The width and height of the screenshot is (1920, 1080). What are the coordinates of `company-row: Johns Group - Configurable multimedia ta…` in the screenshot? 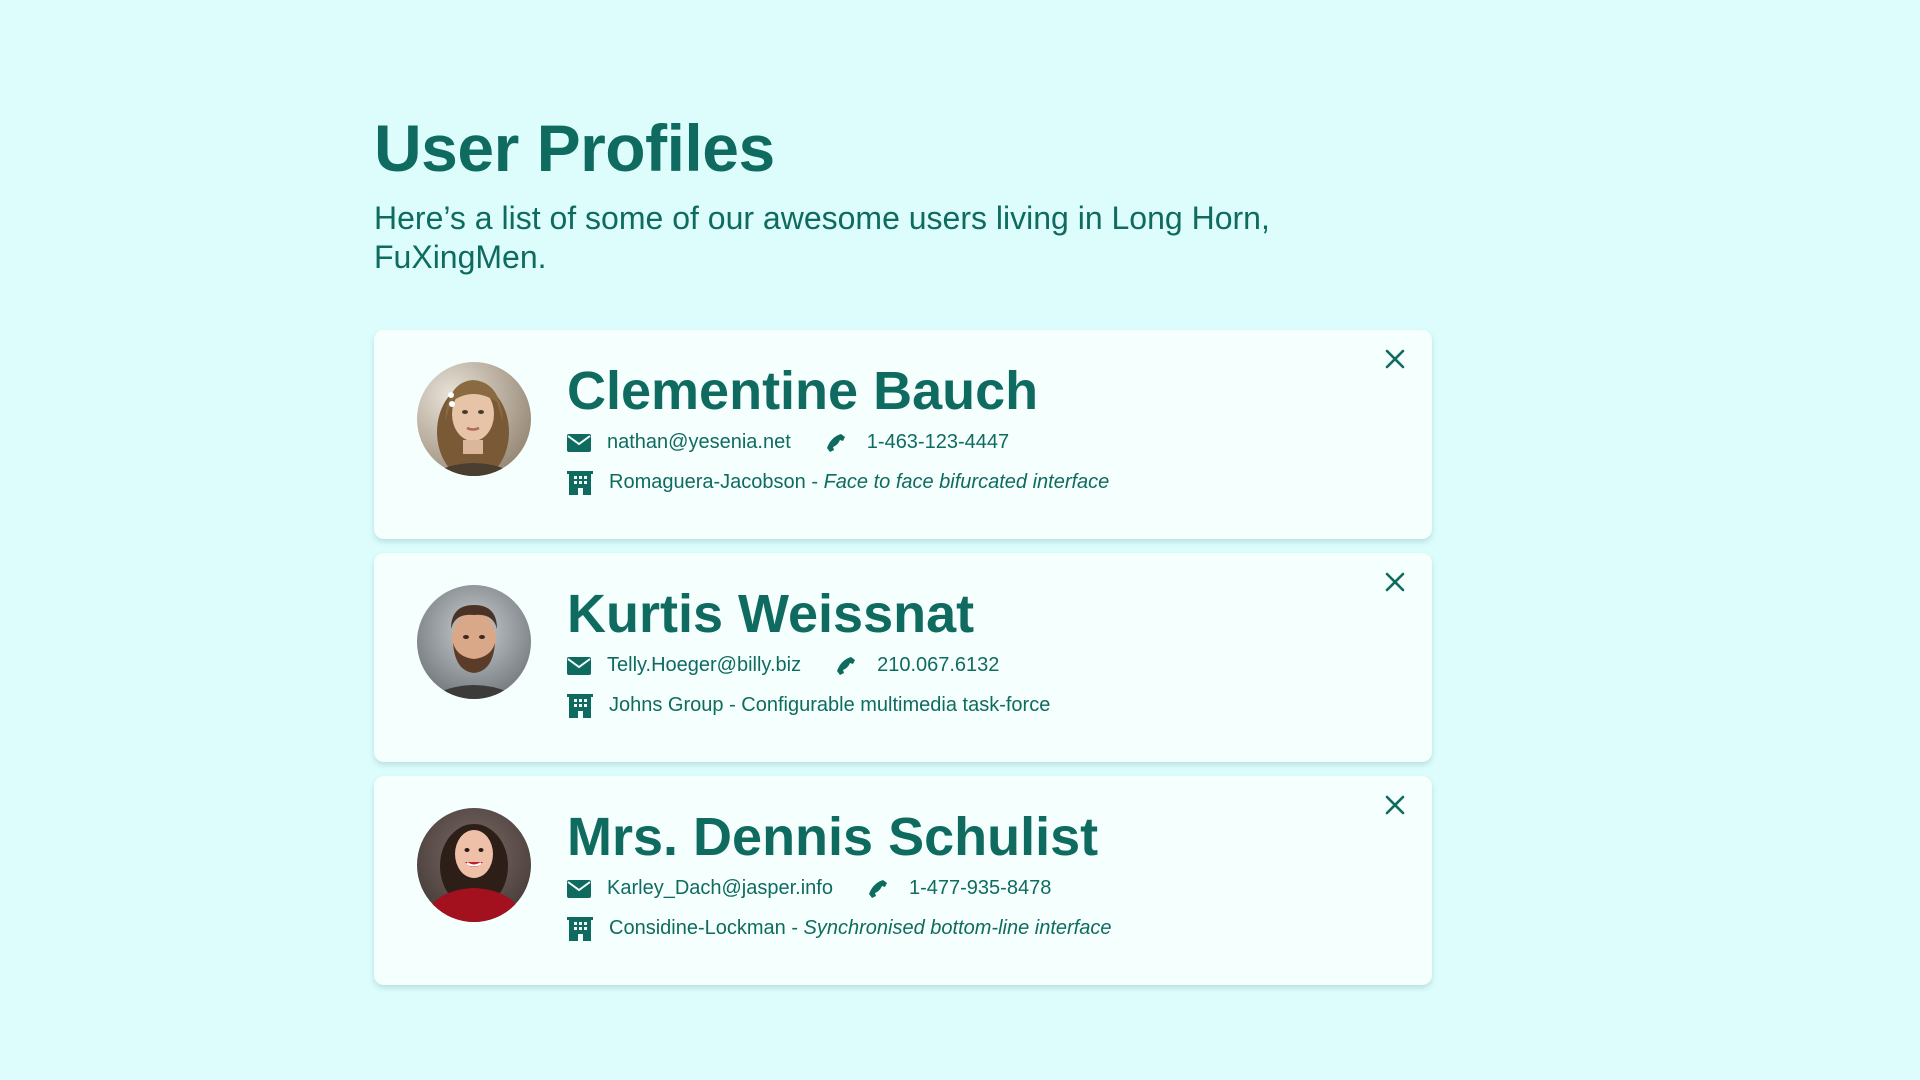 It's located at (959, 706).